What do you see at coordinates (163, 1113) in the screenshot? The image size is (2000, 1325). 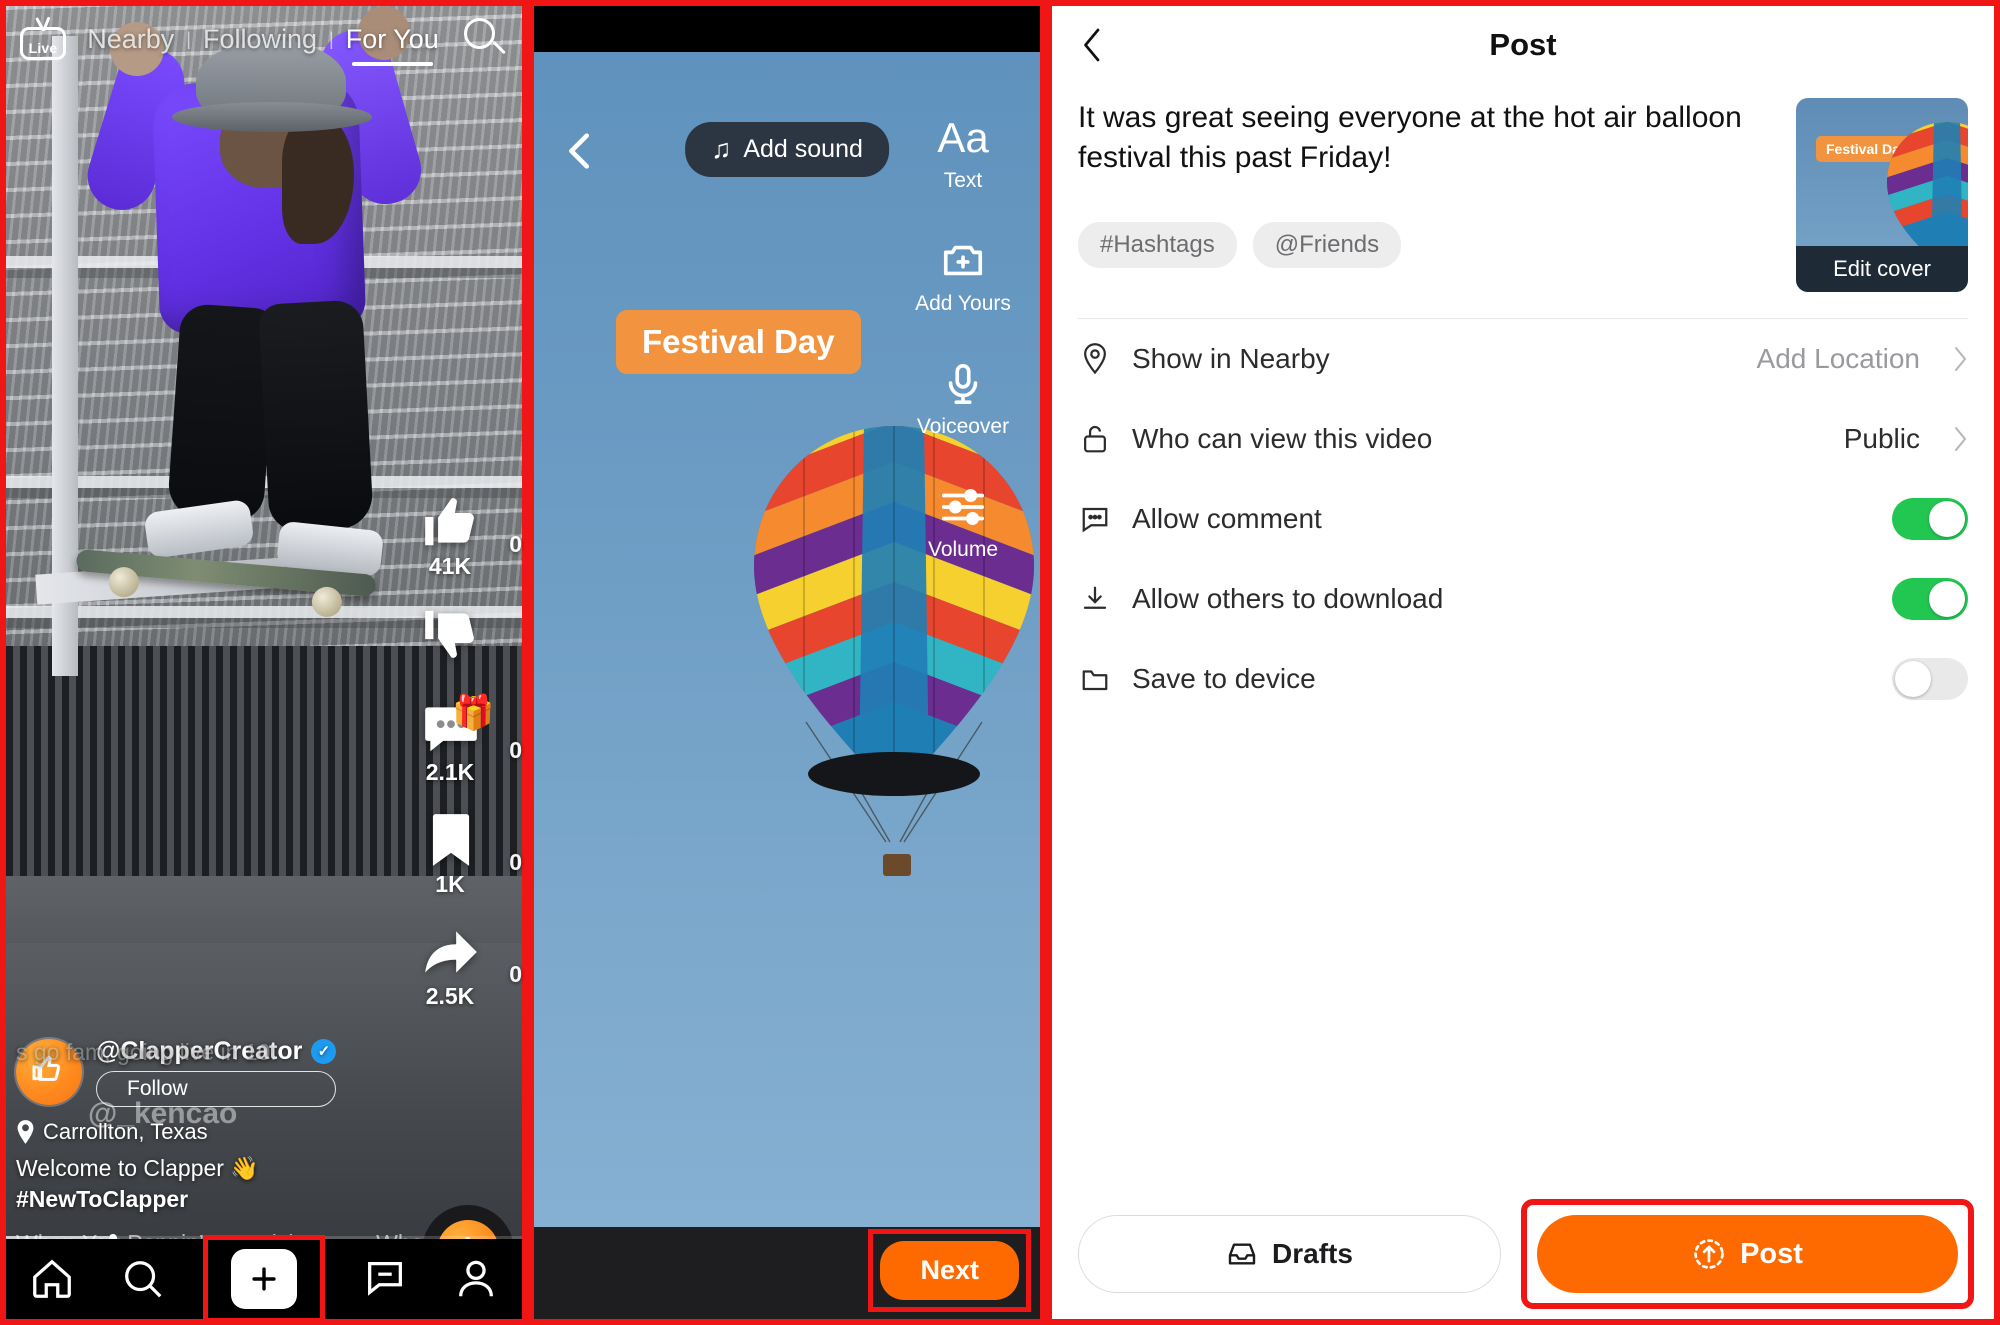 I see `ghost-username: @_kencao` at bounding box center [163, 1113].